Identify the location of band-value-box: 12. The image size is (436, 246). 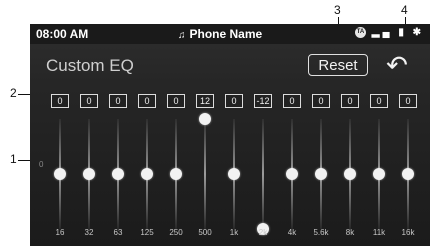
(205, 101).